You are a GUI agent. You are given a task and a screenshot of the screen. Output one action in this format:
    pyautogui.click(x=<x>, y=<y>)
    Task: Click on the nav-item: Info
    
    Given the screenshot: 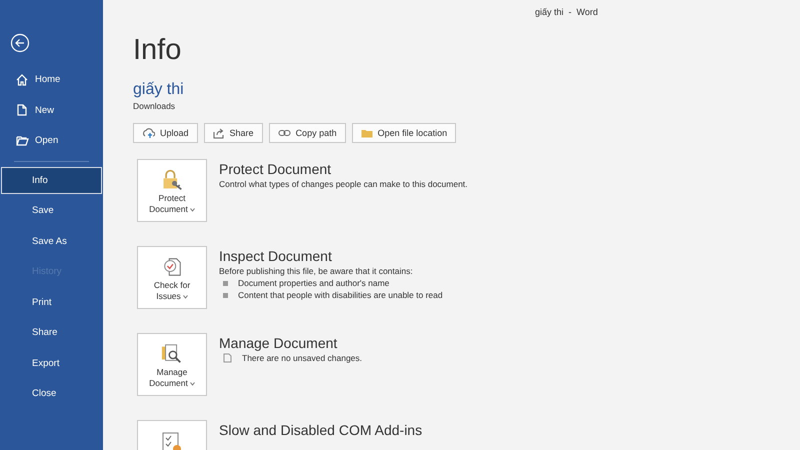 What is the action you would take?
    pyautogui.click(x=51, y=180)
    